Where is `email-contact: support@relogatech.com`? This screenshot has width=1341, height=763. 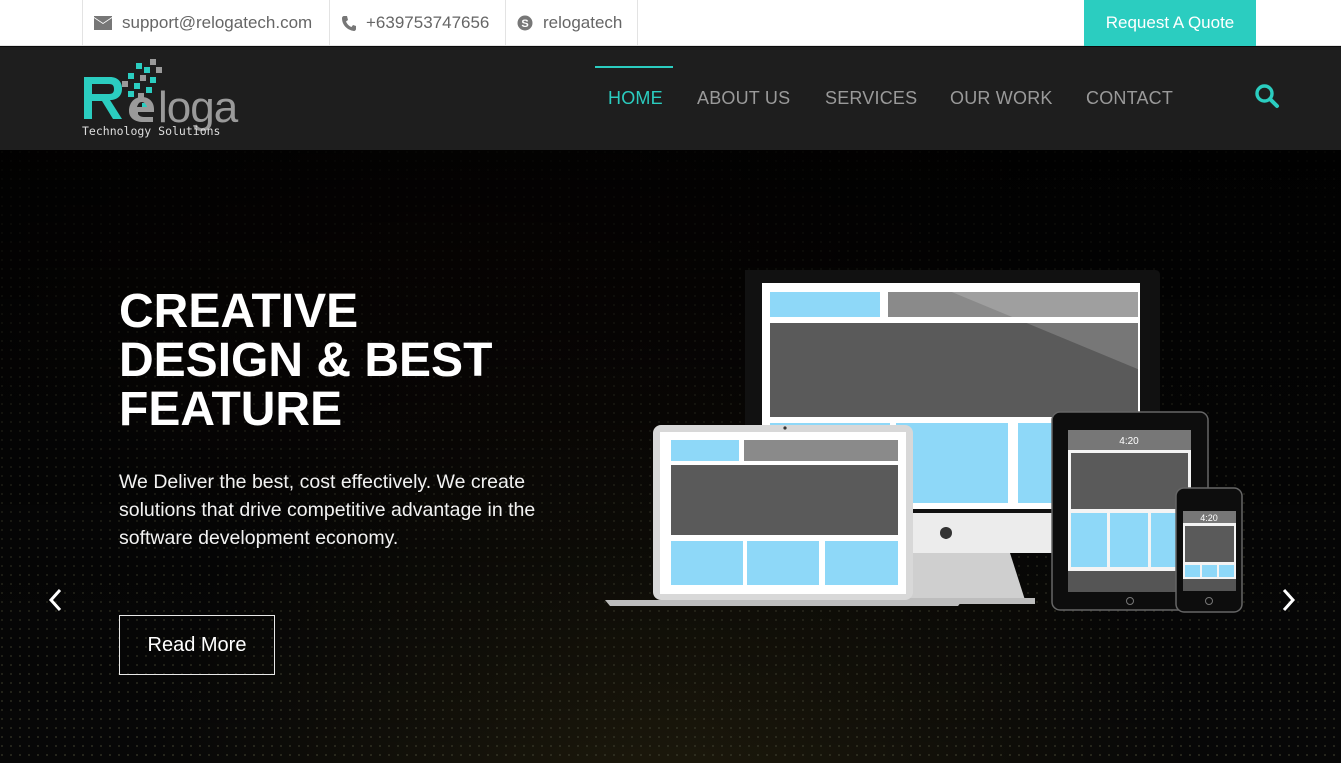
email-contact: support@relogatech.com is located at coordinates (206, 23).